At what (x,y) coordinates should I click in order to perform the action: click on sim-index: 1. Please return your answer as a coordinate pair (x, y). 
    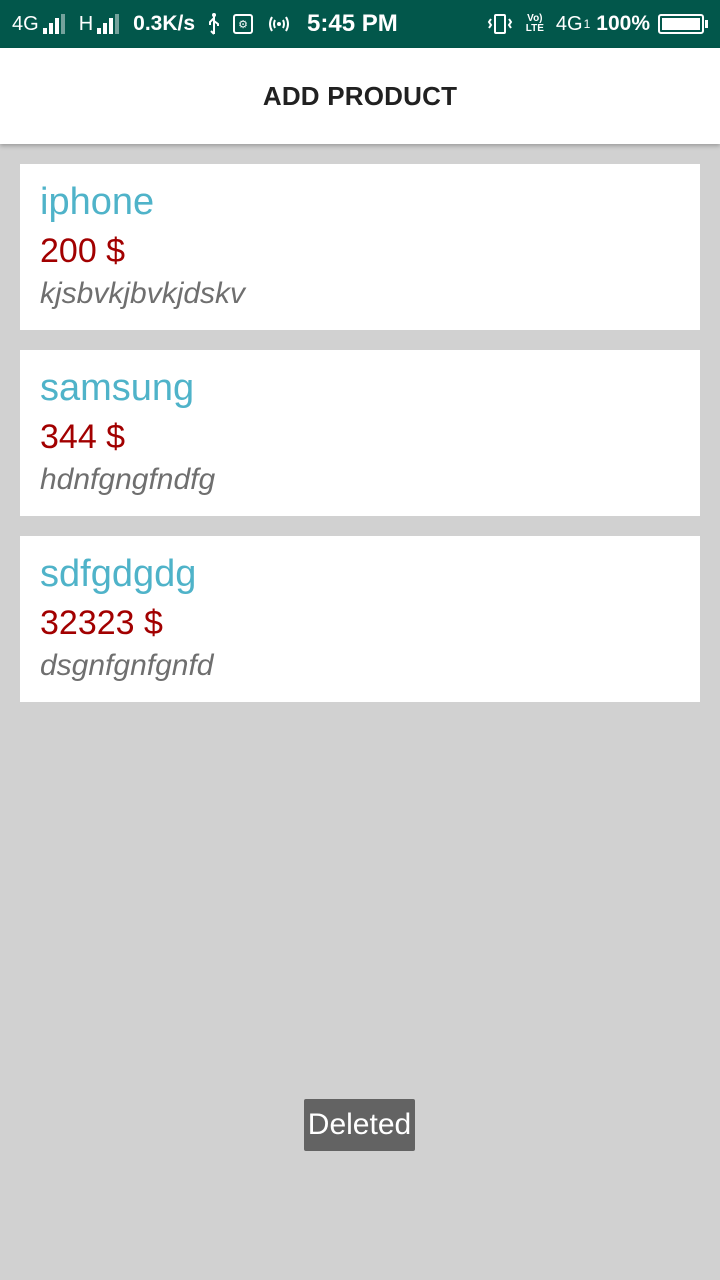
    Looking at the image, I should click on (587, 24).